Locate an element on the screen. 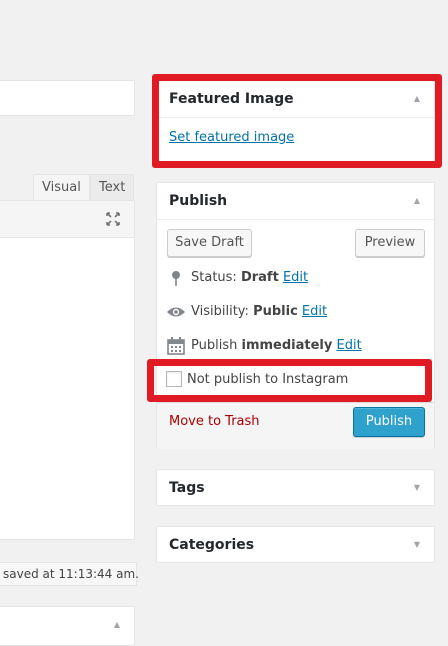 This screenshot has width=448, height=646. publish-button: Publish is located at coordinates (389, 422).